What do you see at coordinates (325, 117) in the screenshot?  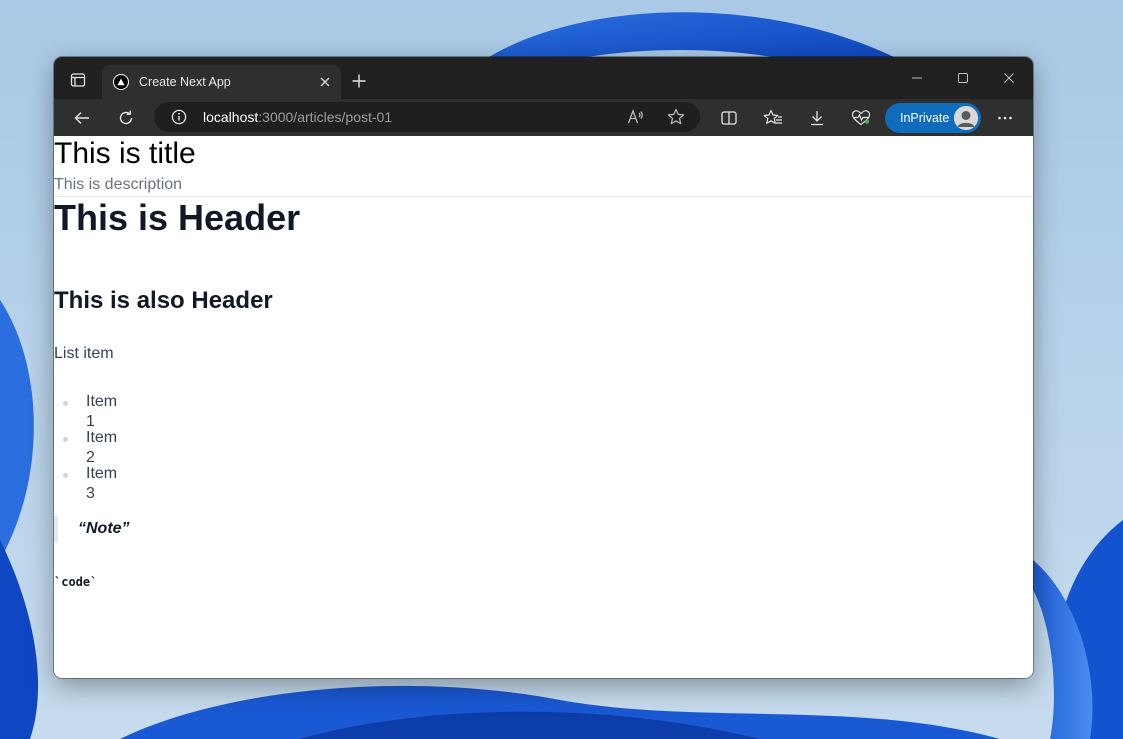 I see `url-path: :3000/articles/post-01` at bounding box center [325, 117].